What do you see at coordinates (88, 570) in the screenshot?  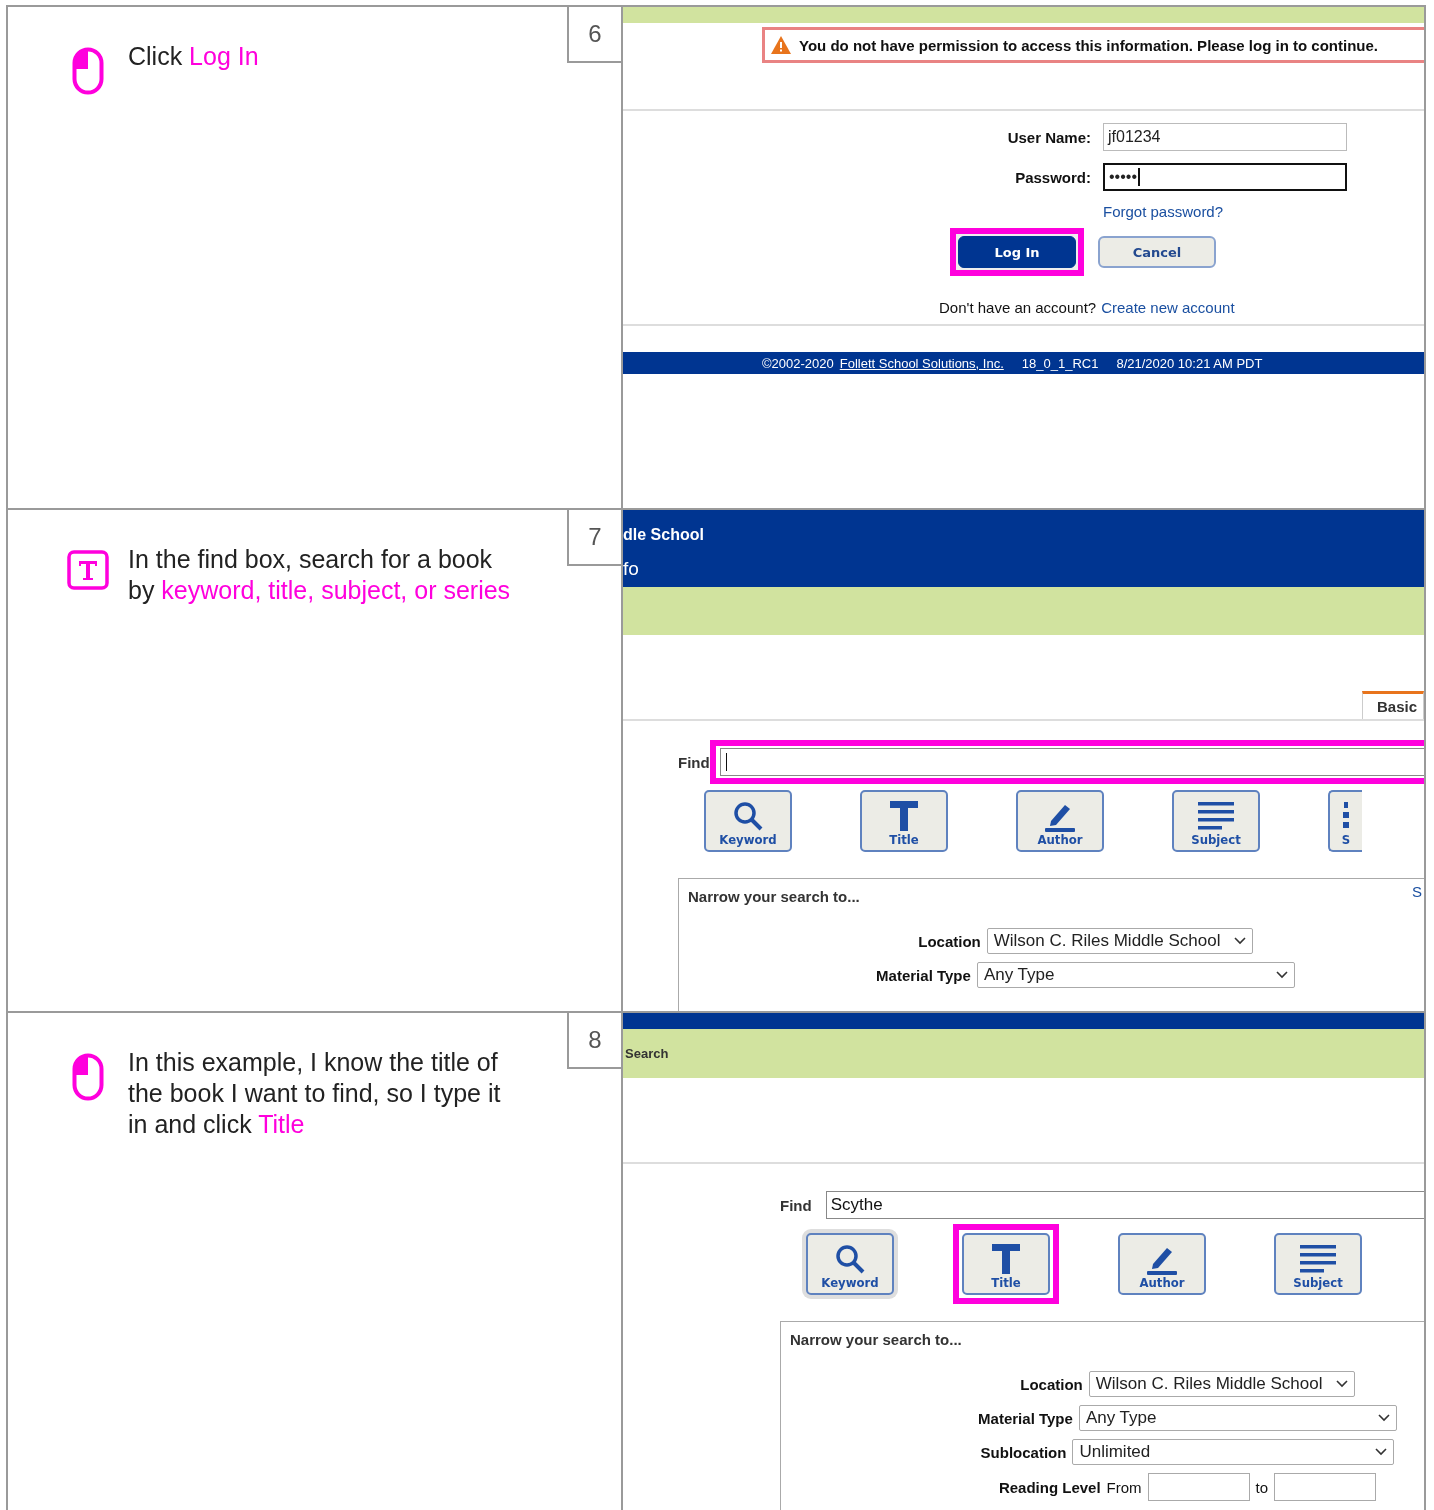 I see `text-icon` at bounding box center [88, 570].